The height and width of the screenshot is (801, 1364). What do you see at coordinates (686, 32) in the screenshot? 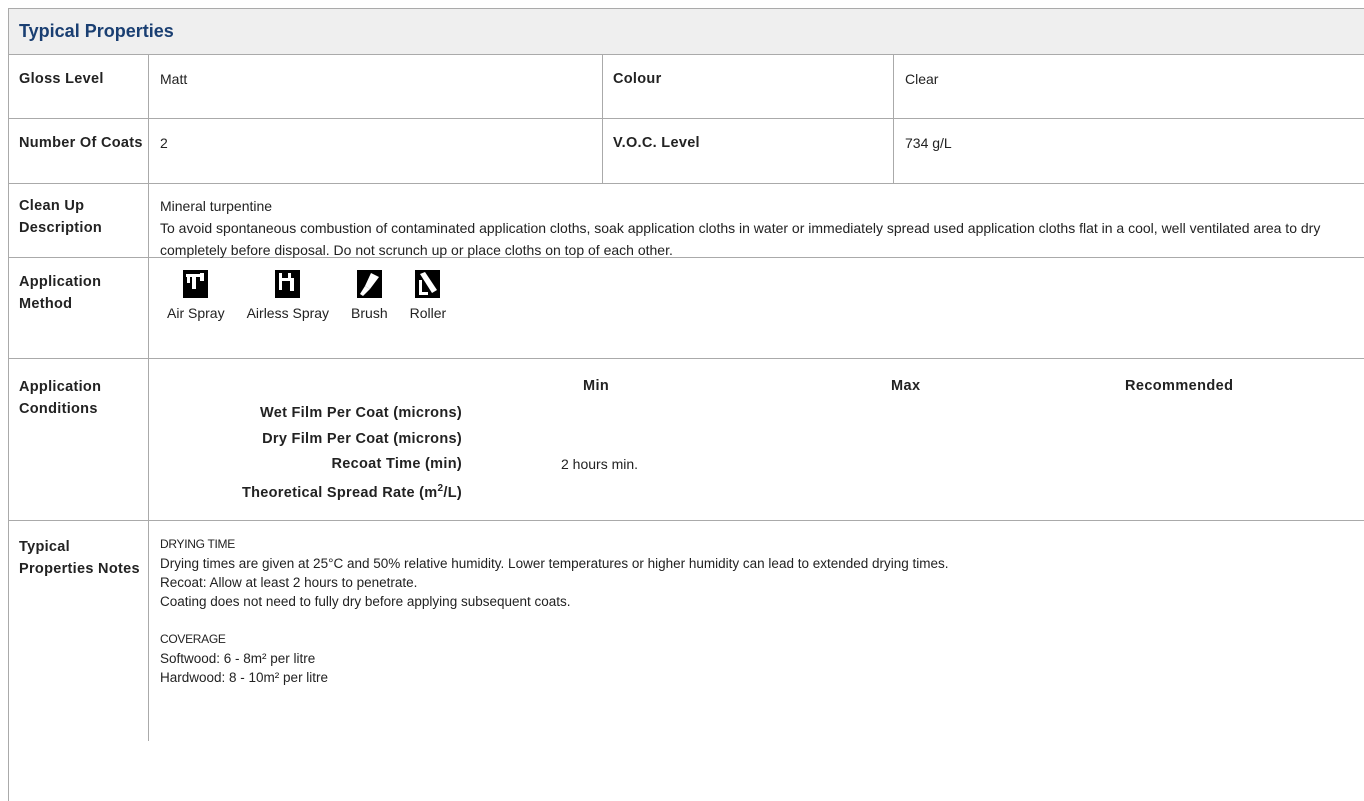
I see `section-header: Typical Properties` at bounding box center [686, 32].